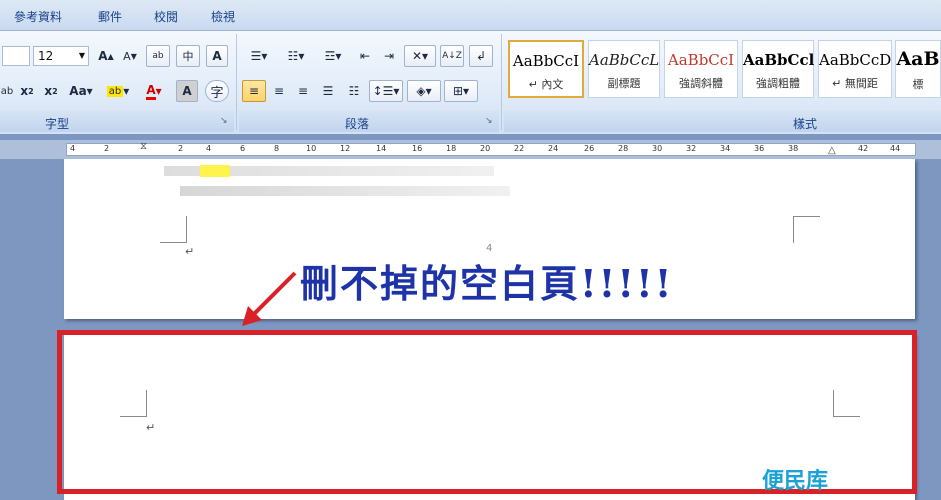 This screenshot has height=500, width=941. What do you see at coordinates (805, 124) in the screenshot?
I see `styles-group-label: 樣式` at bounding box center [805, 124].